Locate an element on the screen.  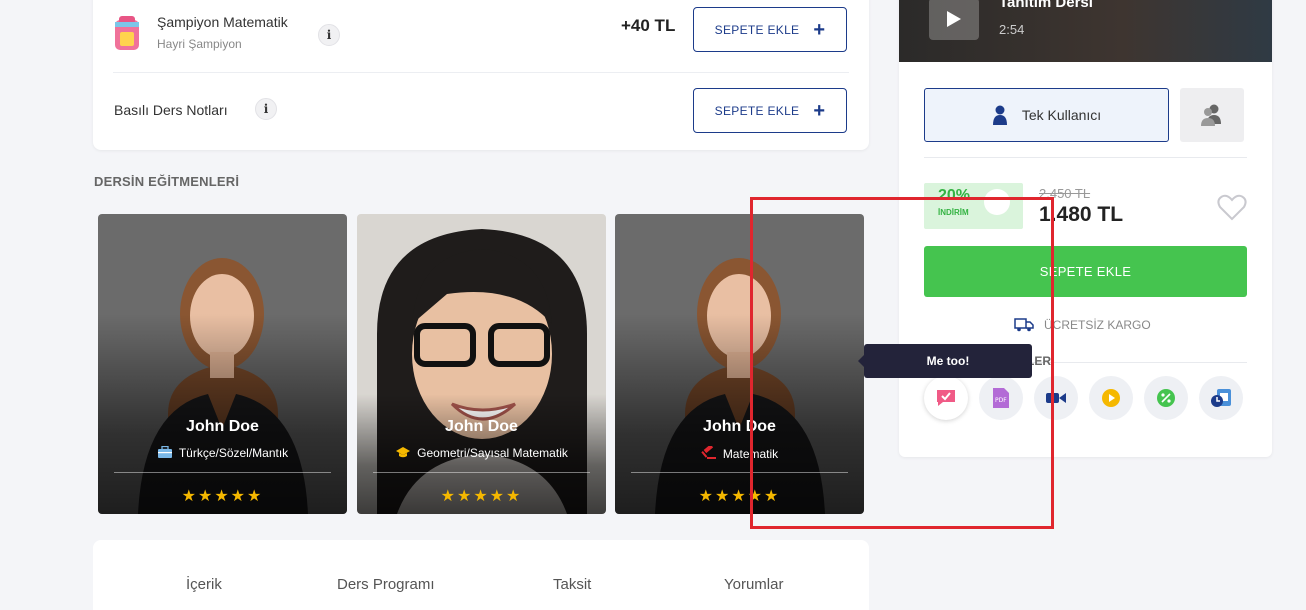
discount-badge: 20% İNDİRİM is located at coordinates (973, 206).